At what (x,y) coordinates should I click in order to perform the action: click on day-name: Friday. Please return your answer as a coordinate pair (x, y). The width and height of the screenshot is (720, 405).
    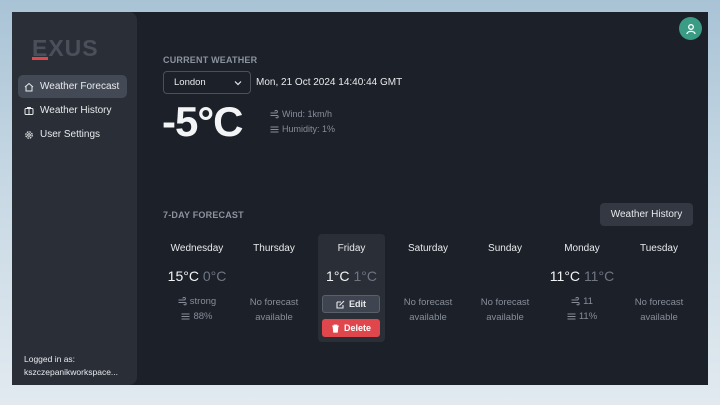
    Looking at the image, I should click on (351, 248).